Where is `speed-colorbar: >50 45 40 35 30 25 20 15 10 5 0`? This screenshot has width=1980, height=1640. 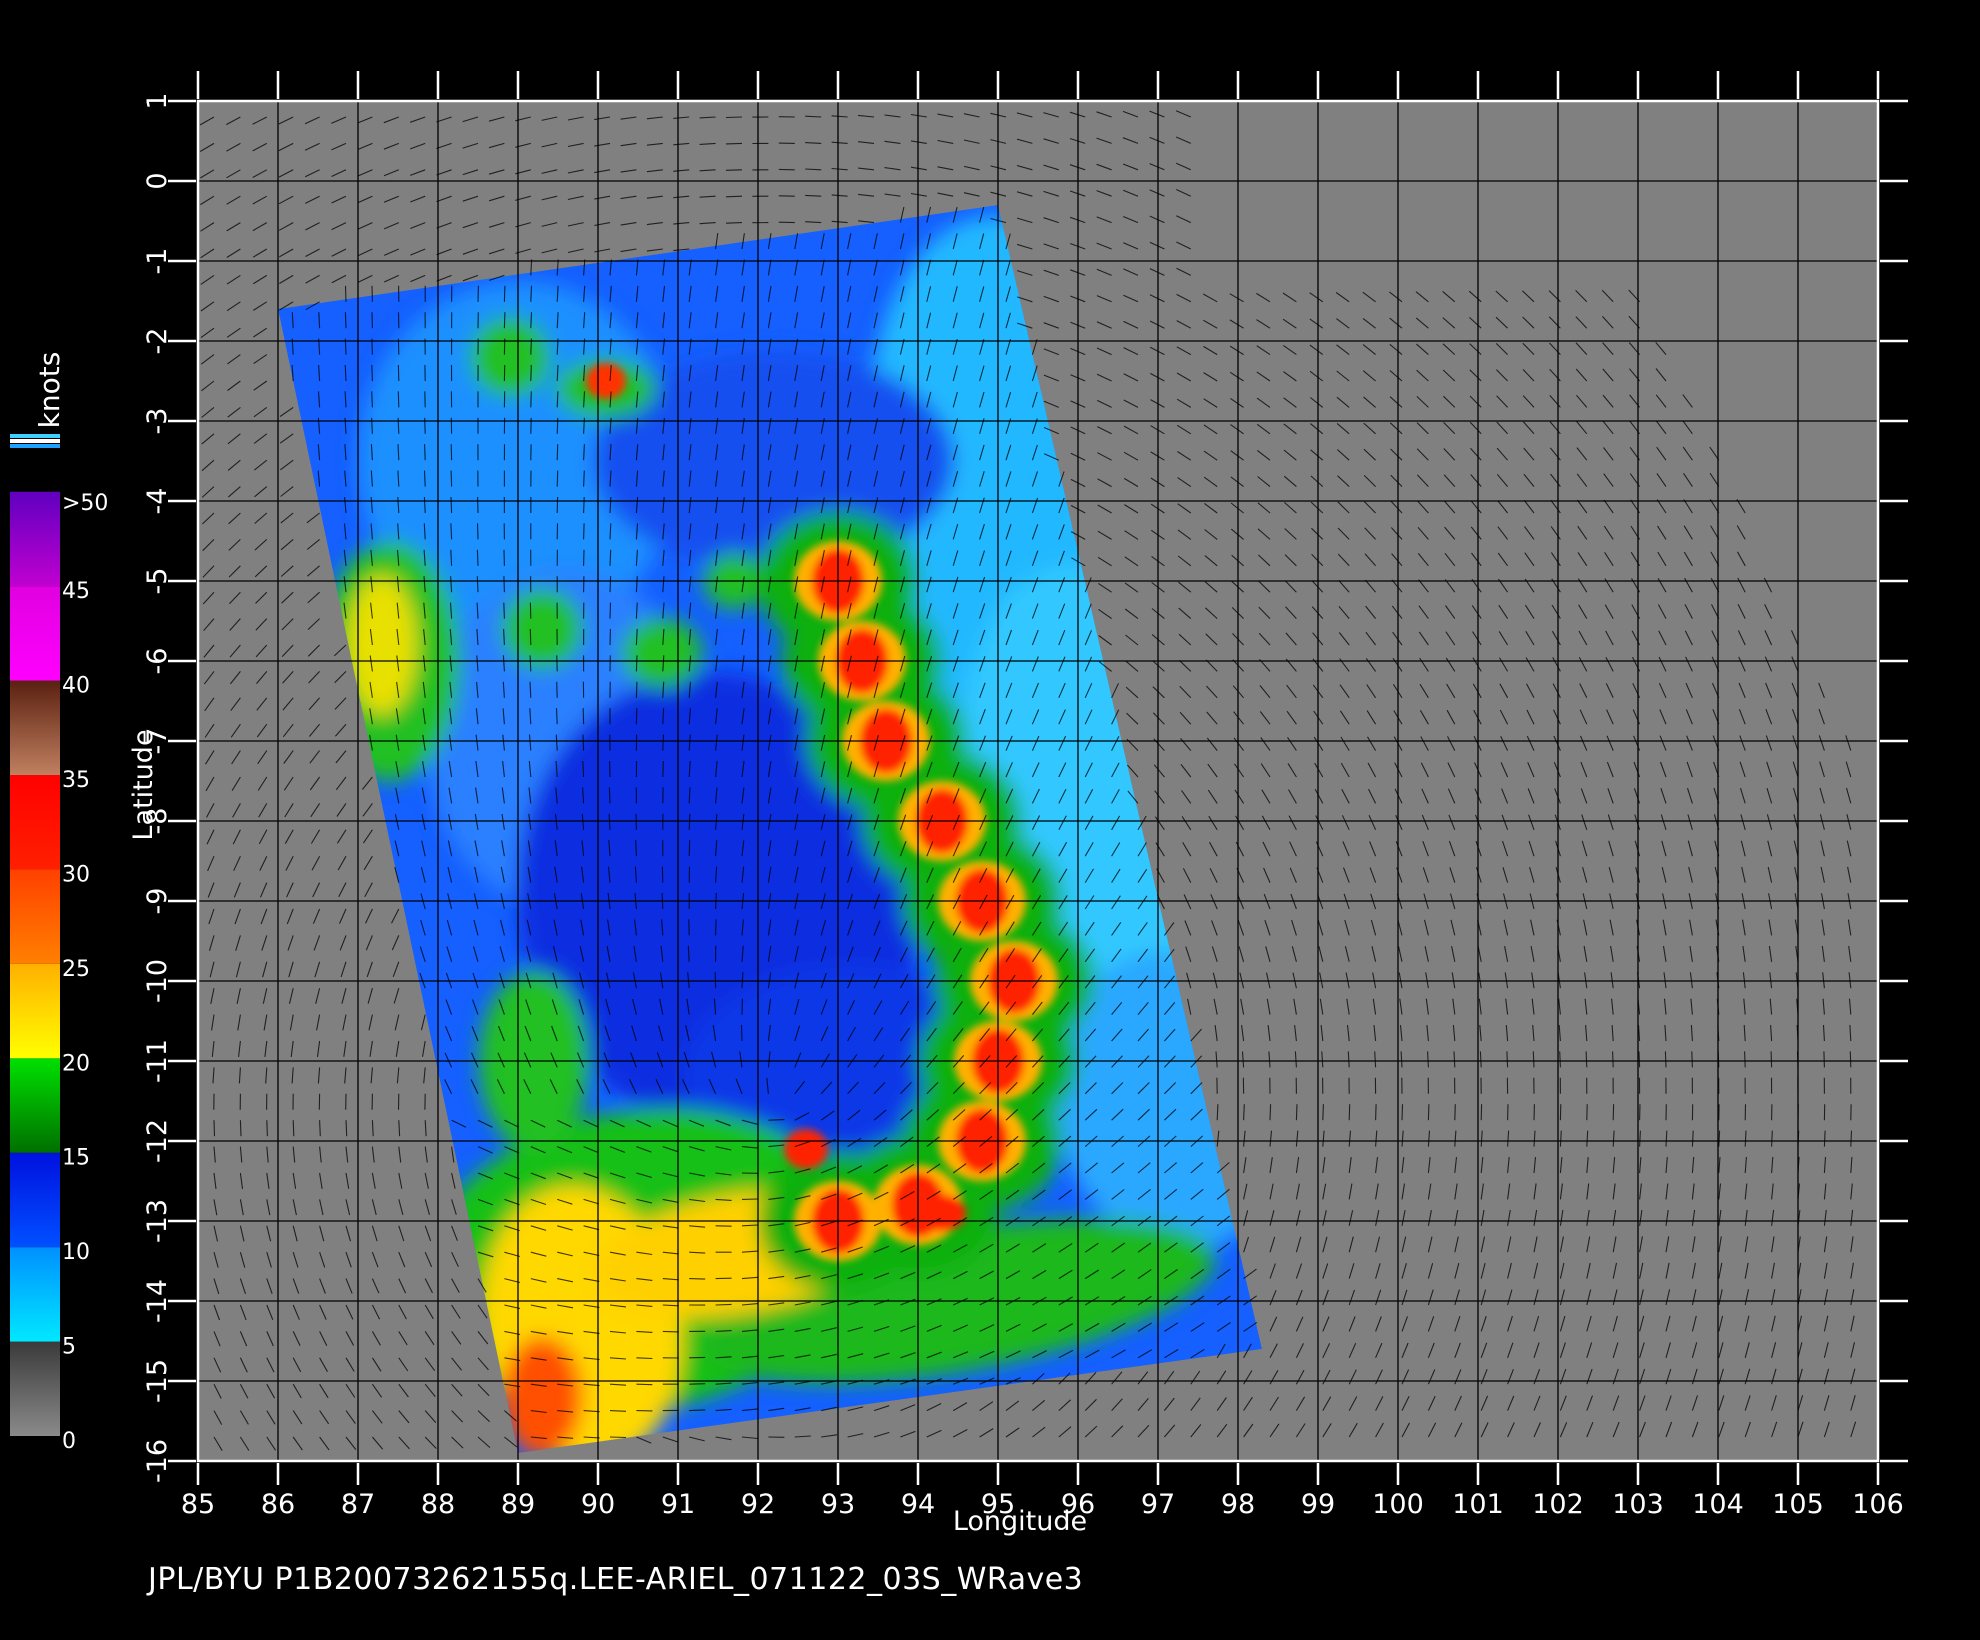 speed-colorbar: >50 45 40 35 30 25 20 15 10 5 0 is located at coordinates (59, 944).